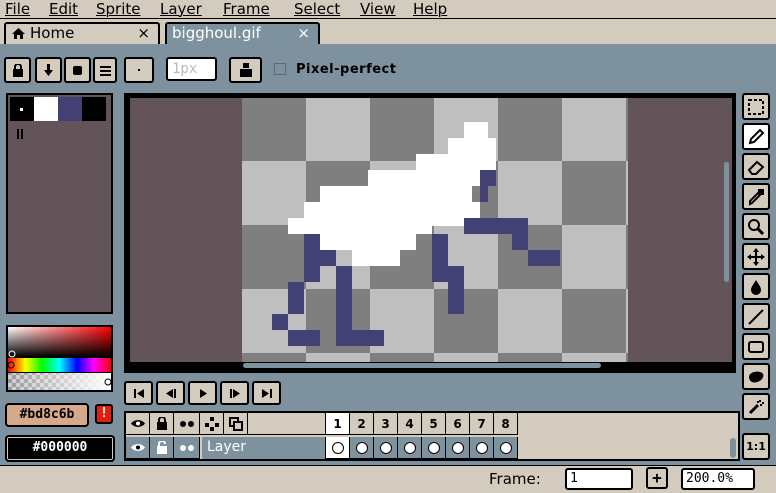 Image resolution: width=776 pixels, height=493 pixels. I want to click on tool-curve, so click(756, 376).